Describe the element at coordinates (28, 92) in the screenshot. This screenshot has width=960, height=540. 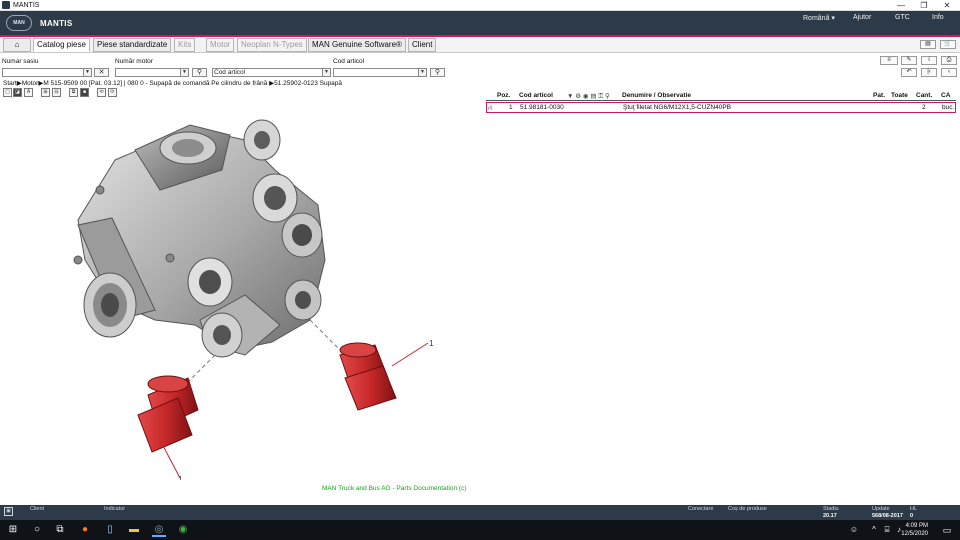
I see `view-icon-3: A` at that location.